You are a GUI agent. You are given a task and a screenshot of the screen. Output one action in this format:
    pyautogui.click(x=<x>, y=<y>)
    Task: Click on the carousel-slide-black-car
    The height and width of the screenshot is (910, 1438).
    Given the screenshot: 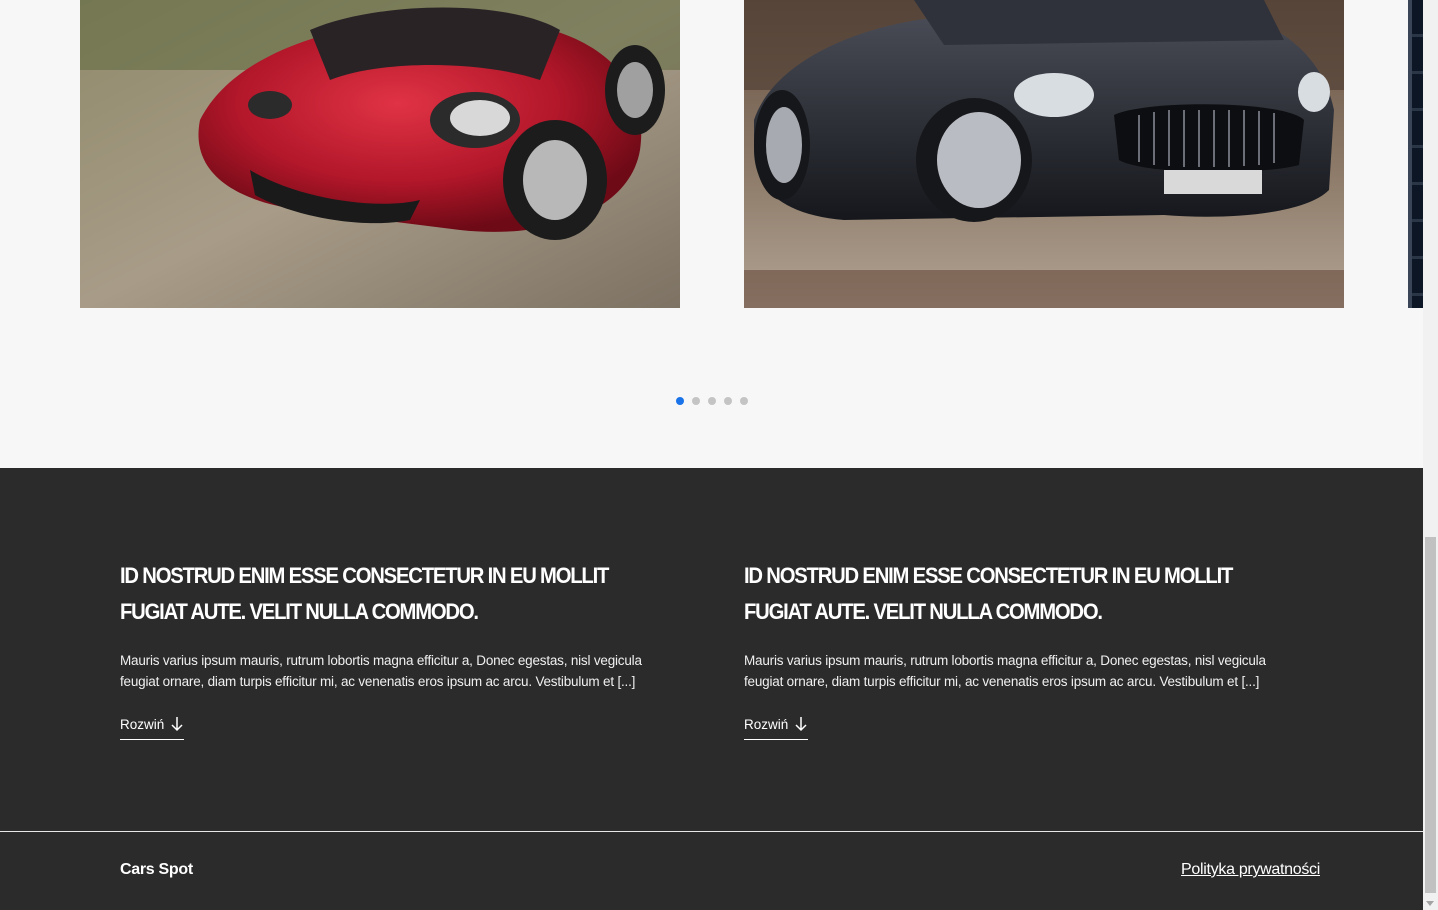 What is the action you would take?
    pyautogui.click(x=1044, y=154)
    